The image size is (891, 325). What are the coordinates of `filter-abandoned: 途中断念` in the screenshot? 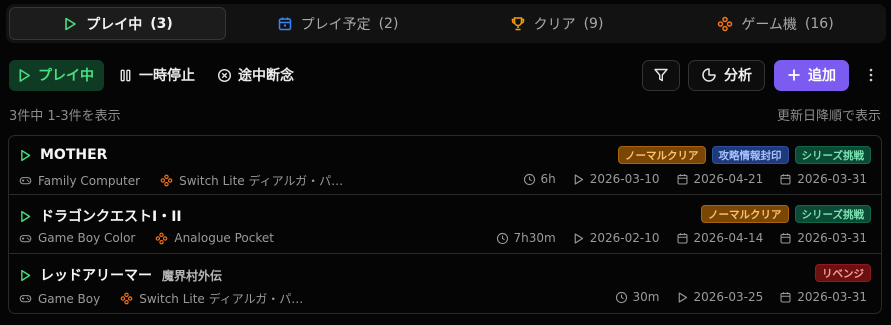 It's located at (255, 75).